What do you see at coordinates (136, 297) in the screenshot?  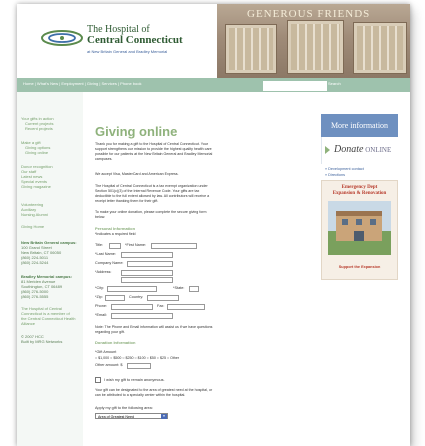 I see `country-label: Country:` at bounding box center [136, 297].